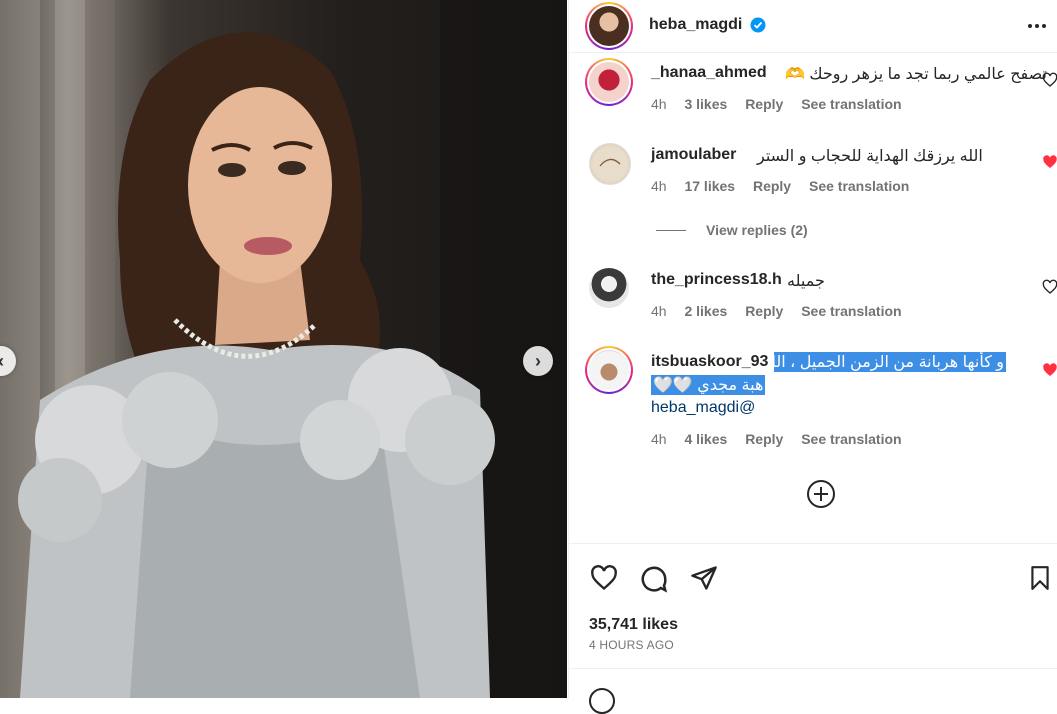  I want to click on verified-badge-icon, so click(758, 25).